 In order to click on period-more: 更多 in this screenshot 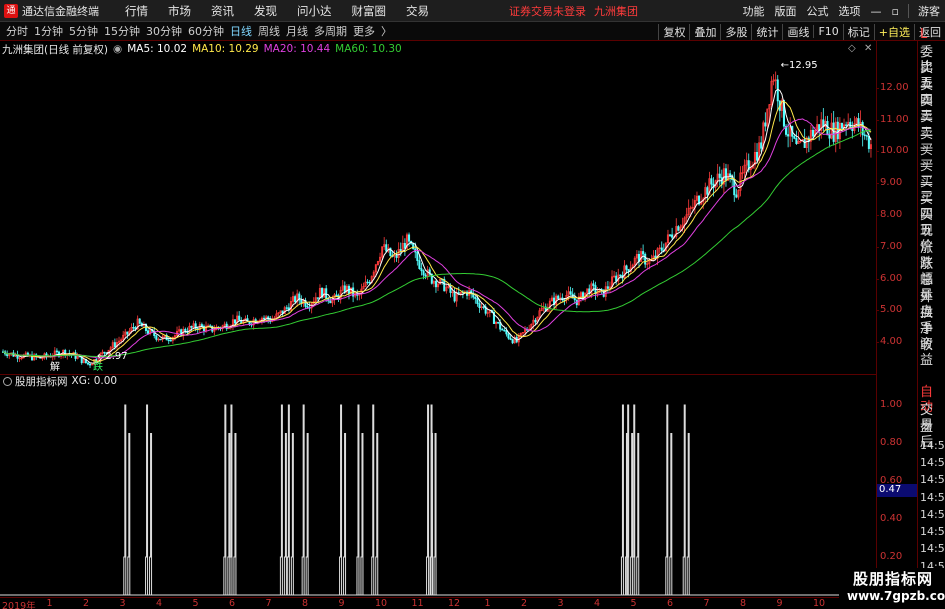, I will do `click(364, 31)`.